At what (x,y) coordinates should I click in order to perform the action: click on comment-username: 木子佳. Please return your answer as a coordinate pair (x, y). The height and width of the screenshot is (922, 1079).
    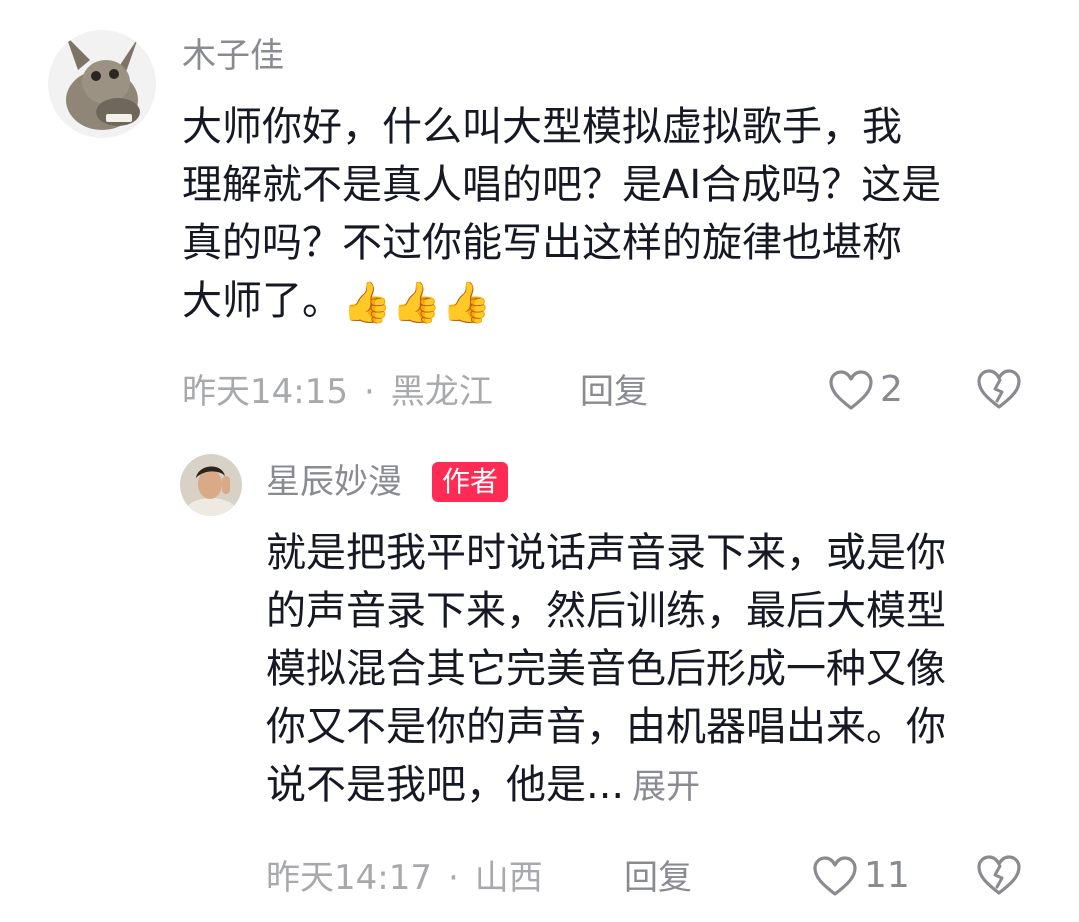
    Looking at the image, I should click on (233, 56).